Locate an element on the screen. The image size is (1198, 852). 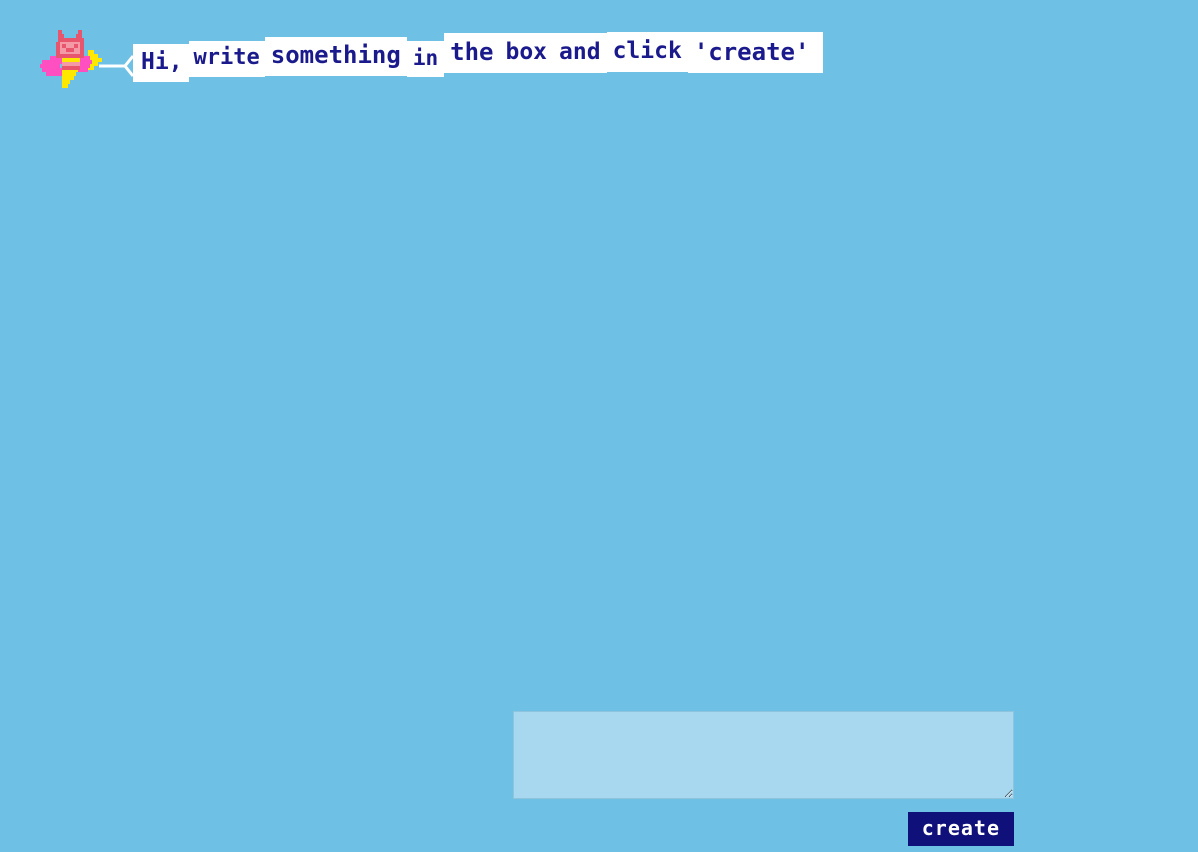
speech-segment: click is located at coordinates (647, 52).